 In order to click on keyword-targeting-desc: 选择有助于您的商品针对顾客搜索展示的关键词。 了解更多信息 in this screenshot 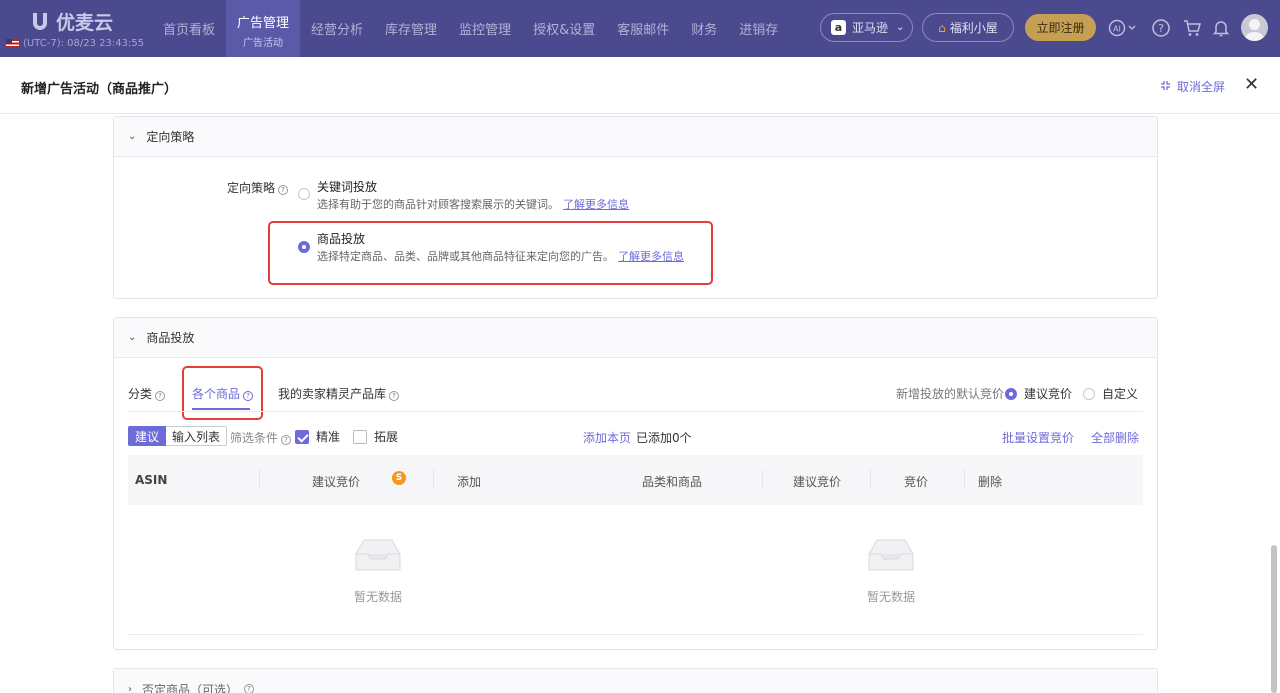, I will do `click(473, 204)`.